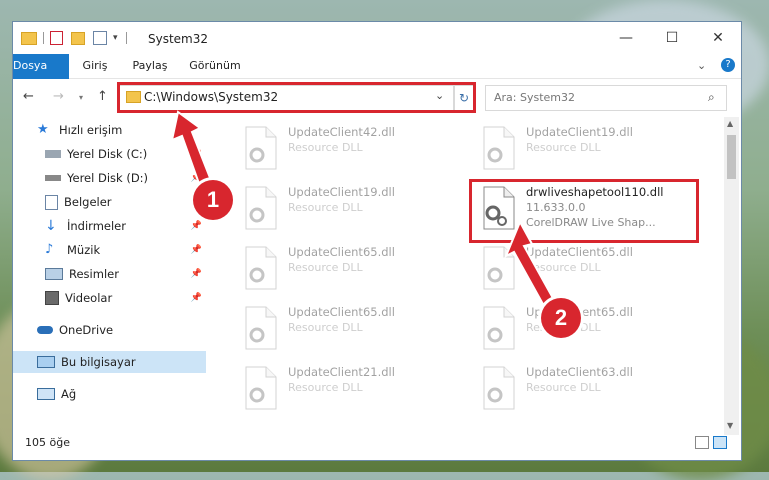 The width and height of the screenshot is (769, 480). Describe the element at coordinates (561, 318) in the screenshot. I see `step-2-badge: 2` at that location.